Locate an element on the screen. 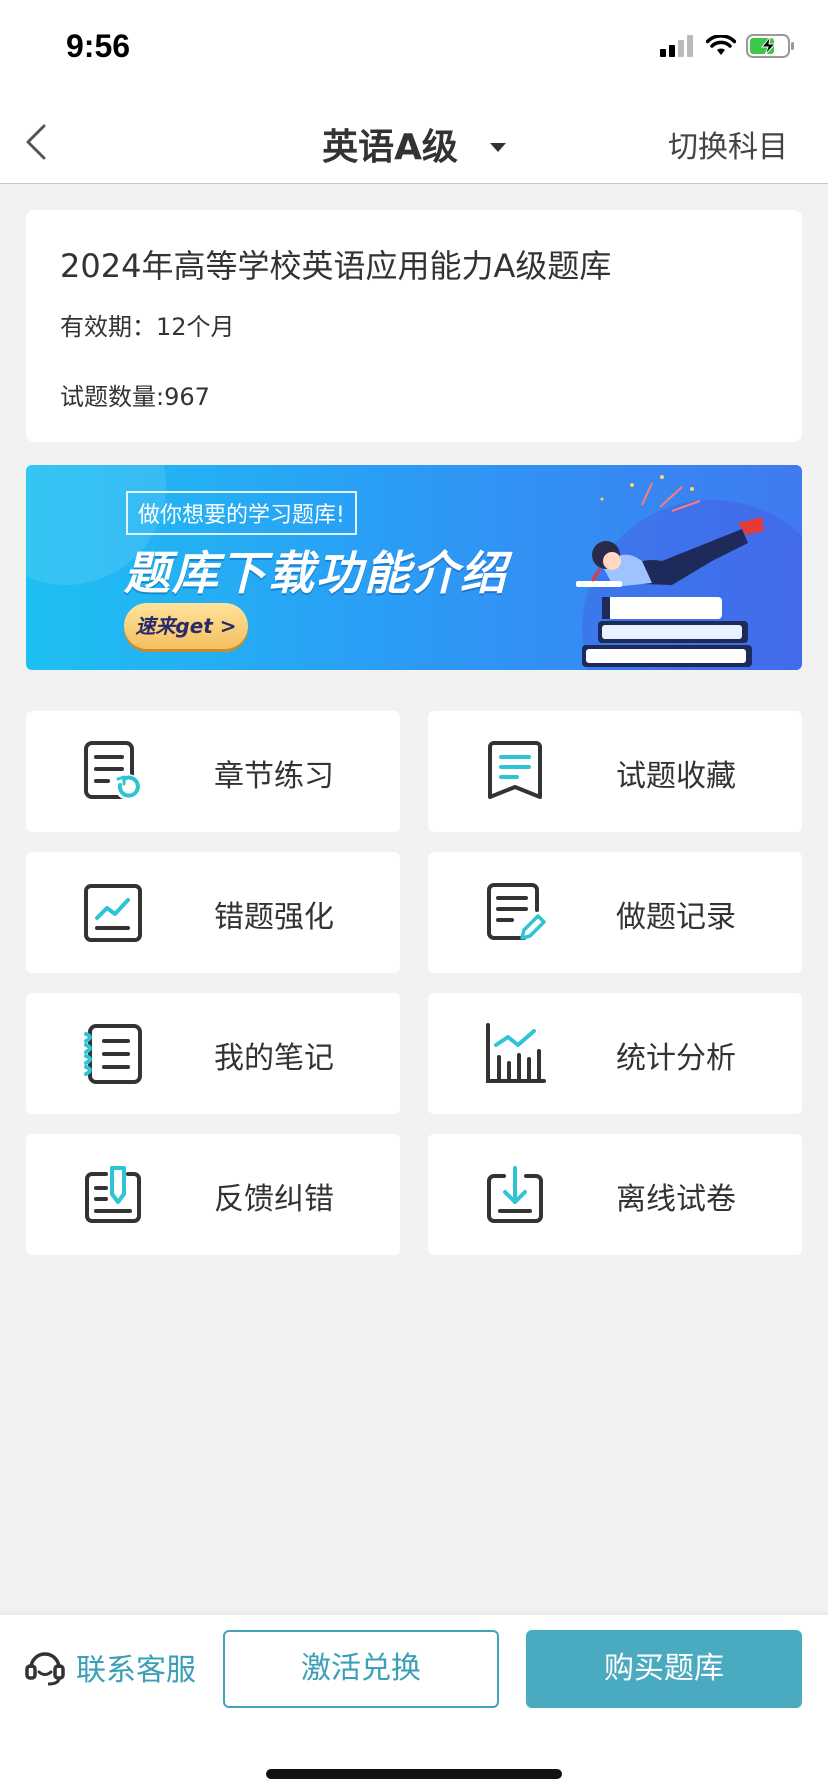  menu-tile-offline-papers: 离线试卷 is located at coordinates (615, 1194).